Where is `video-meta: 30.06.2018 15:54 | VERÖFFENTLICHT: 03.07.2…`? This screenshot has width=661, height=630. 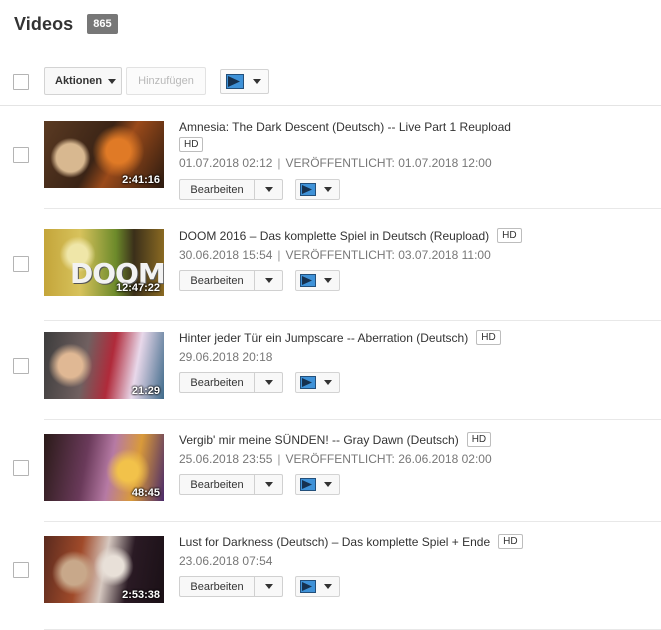 video-meta: 30.06.2018 15:54 | VERÖFFENTLICHT: 03.07.2… is located at coordinates (335, 255).